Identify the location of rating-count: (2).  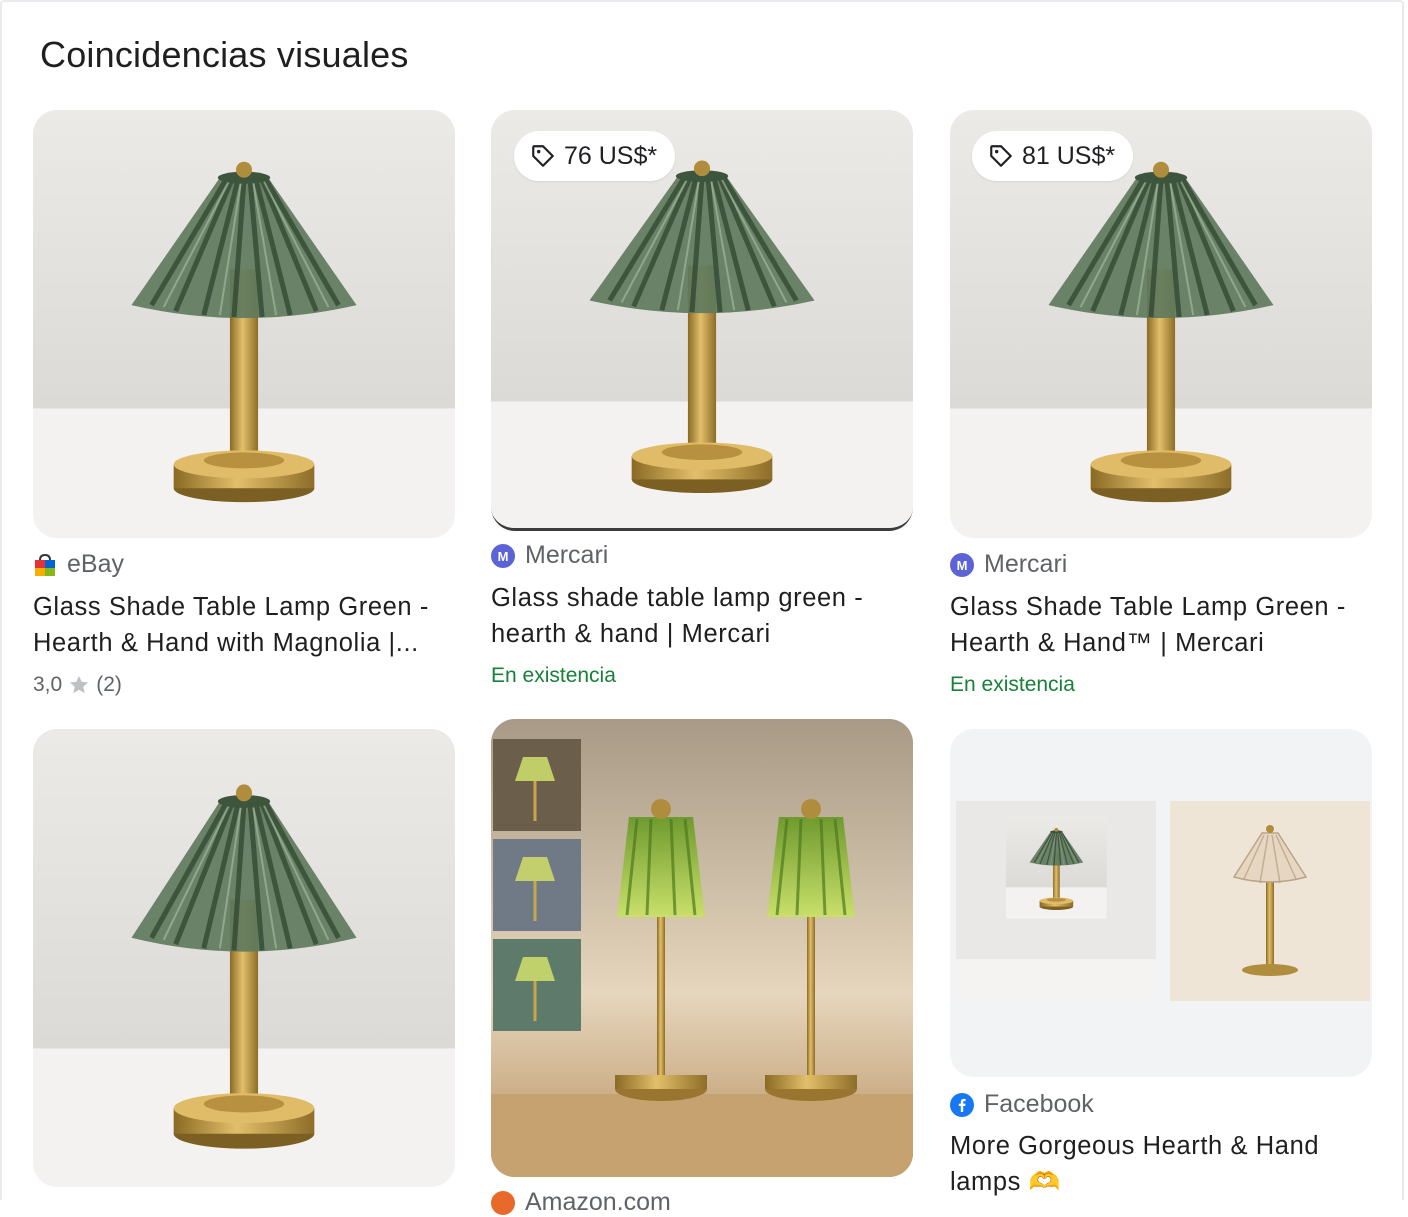
(109, 684).